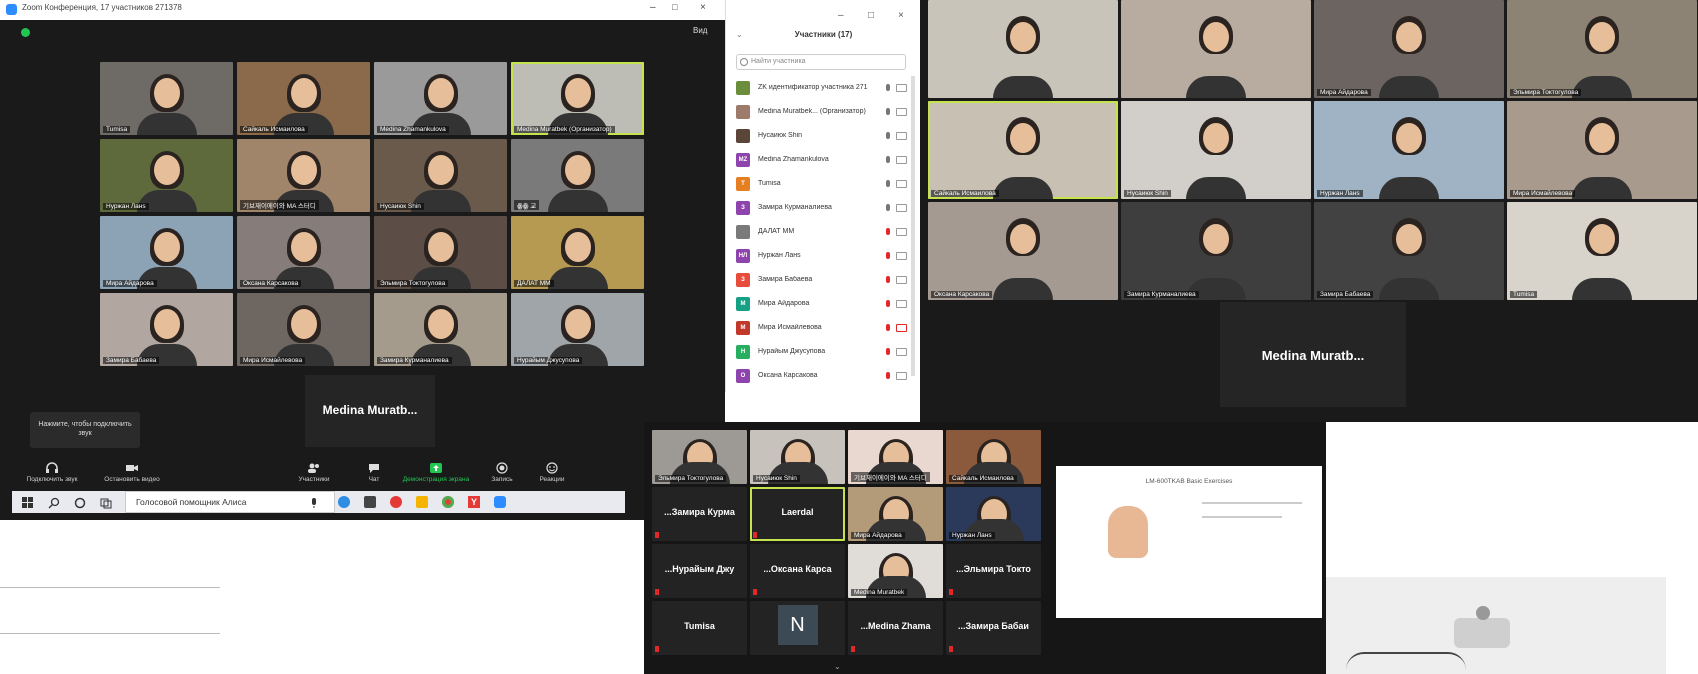  I want to click on stop-video-button: Остановить видео, so click(132, 476).